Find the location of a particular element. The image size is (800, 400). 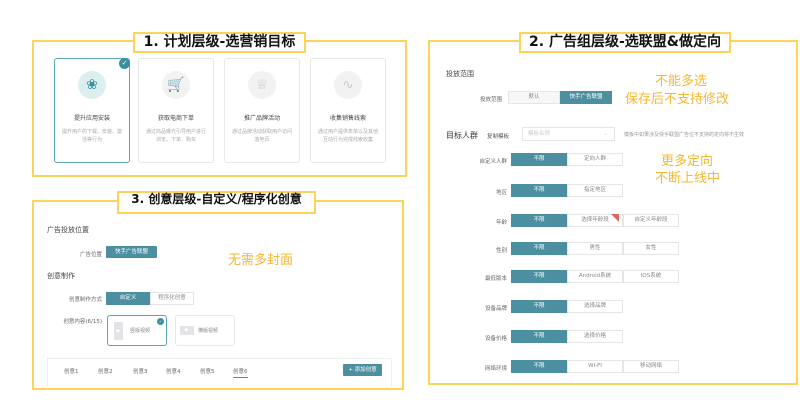

targeting-label: 年龄 is located at coordinates (501, 223).